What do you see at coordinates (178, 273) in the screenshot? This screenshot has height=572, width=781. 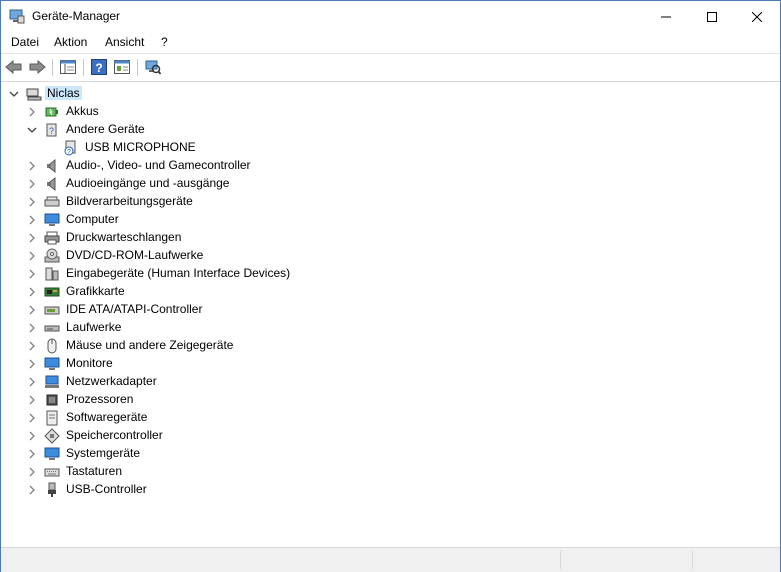 I see `category-label: Eingabegeräte (Human Interface Devices)` at bounding box center [178, 273].